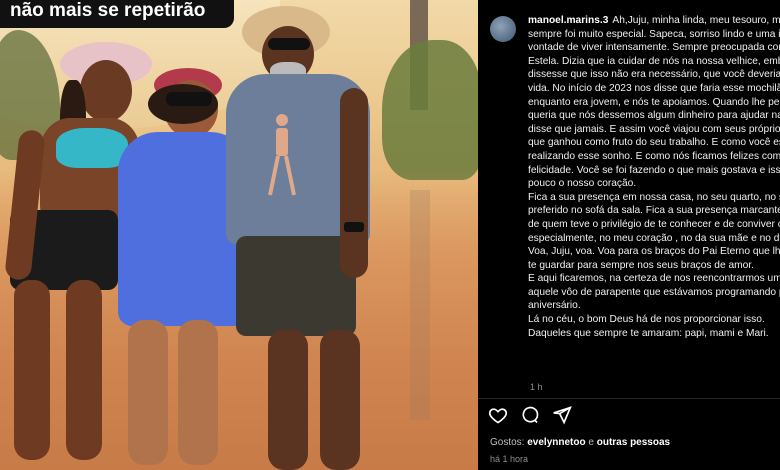  I want to click on comment-username: manoel.marins.3, so click(568, 20).